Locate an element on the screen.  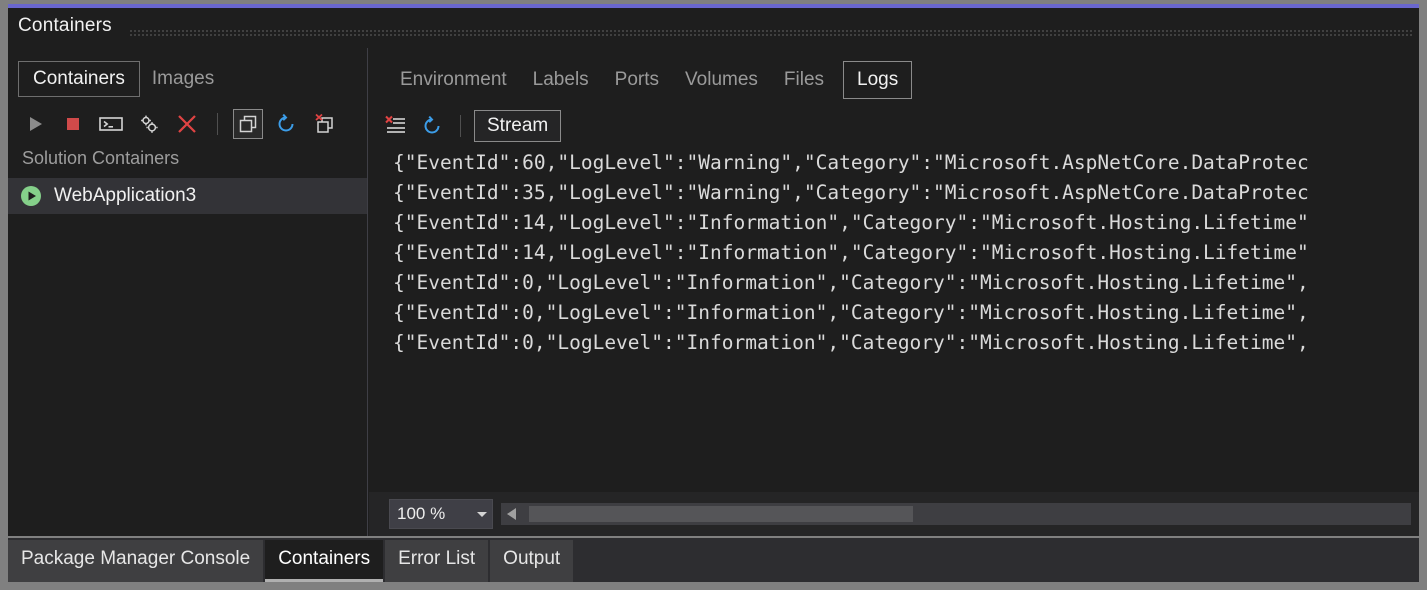
tab-containers-label: Containers is located at coordinates (79, 78).